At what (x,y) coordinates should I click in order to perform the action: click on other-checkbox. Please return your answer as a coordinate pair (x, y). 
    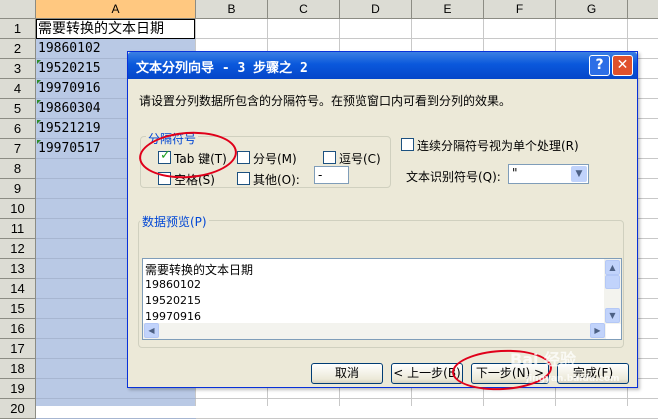
    Looking at the image, I should click on (243, 178).